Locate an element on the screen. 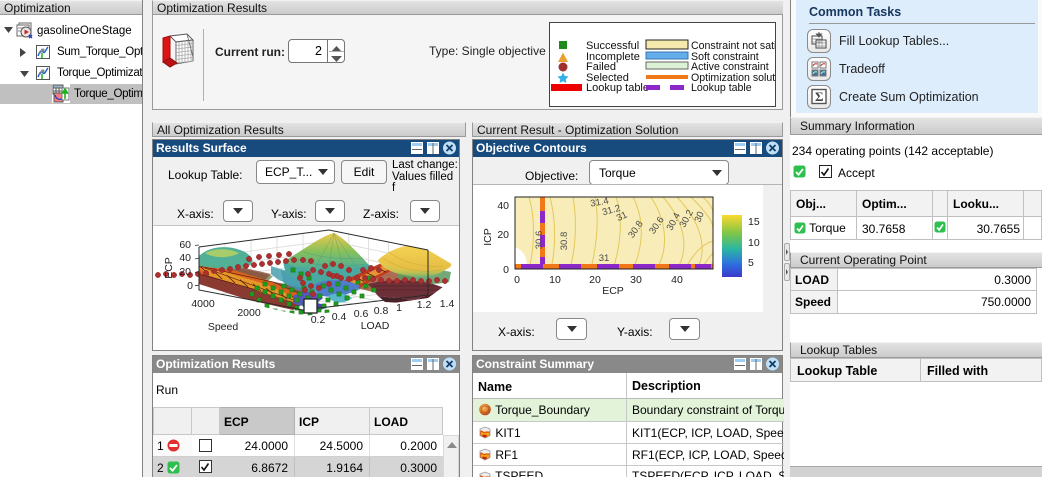 The width and height of the screenshot is (1042, 477). svg-text: 60 is located at coordinates (185, 245).